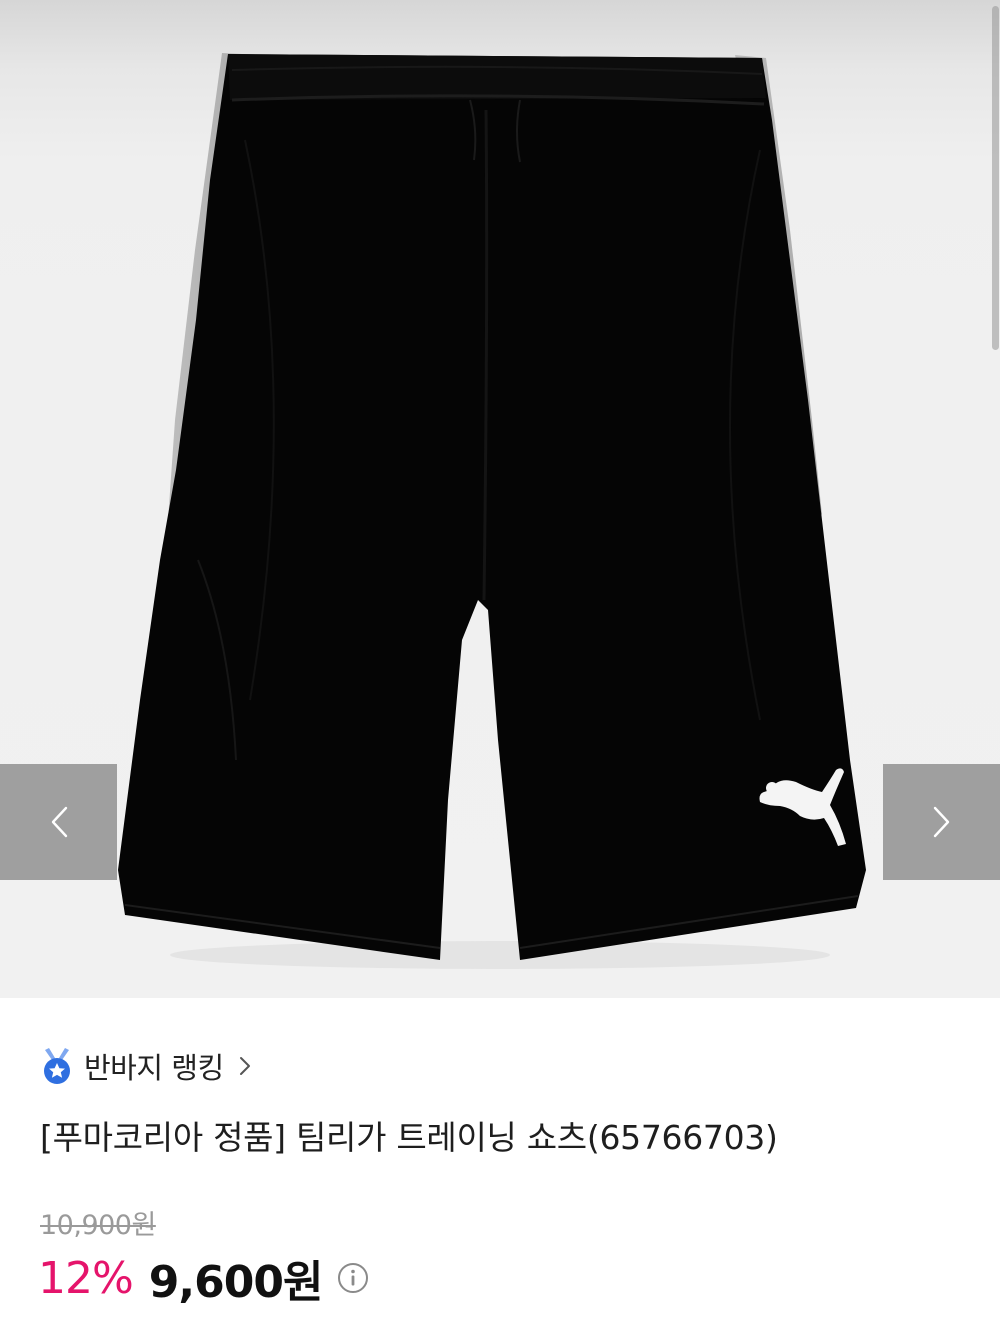 Image resolution: width=1000 pixels, height=1337 pixels. I want to click on price-row: 12% 9,600원, so click(204, 1278).